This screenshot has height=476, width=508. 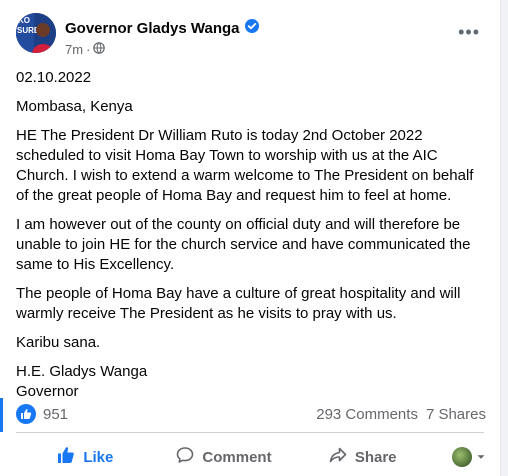 What do you see at coordinates (250, 432) in the screenshot?
I see `divider` at bounding box center [250, 432].